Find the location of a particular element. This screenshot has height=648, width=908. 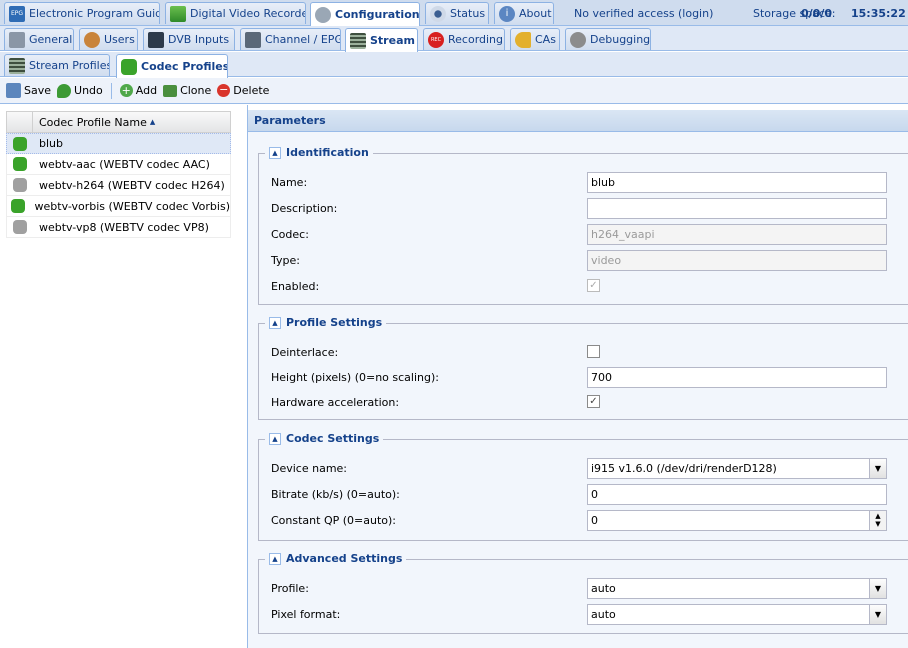

name-row: Name: blub is located at coordinates (581, 182).